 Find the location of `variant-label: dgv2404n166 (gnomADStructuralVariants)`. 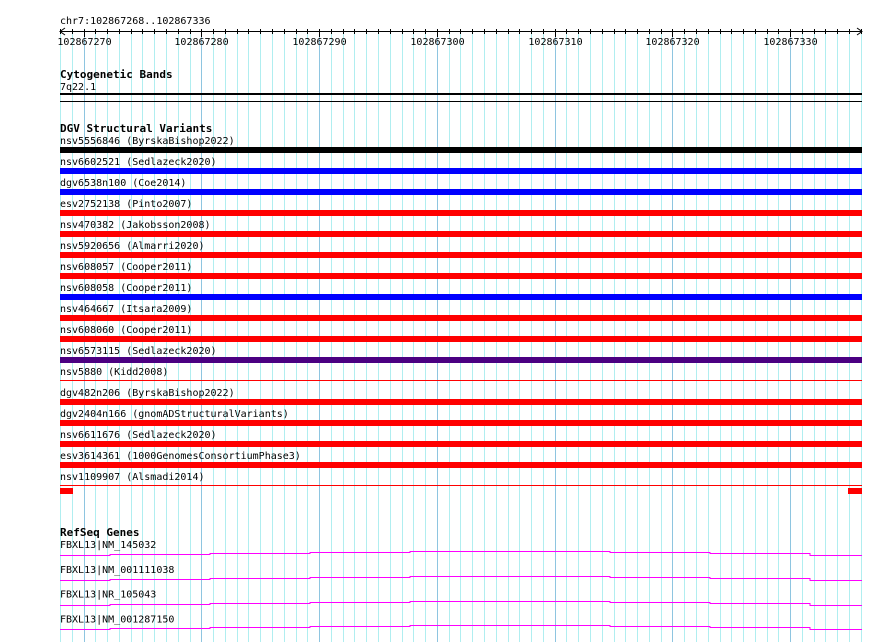

variant-label: dgv2404n166 (gnomADStructuralVariants) is located at coordinates (174, 414).